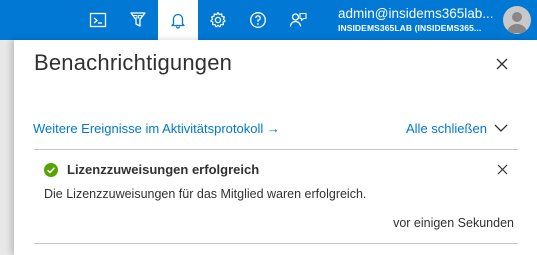 The image size is (537, 255). I want to click on feedback-button, so click(298, 20).